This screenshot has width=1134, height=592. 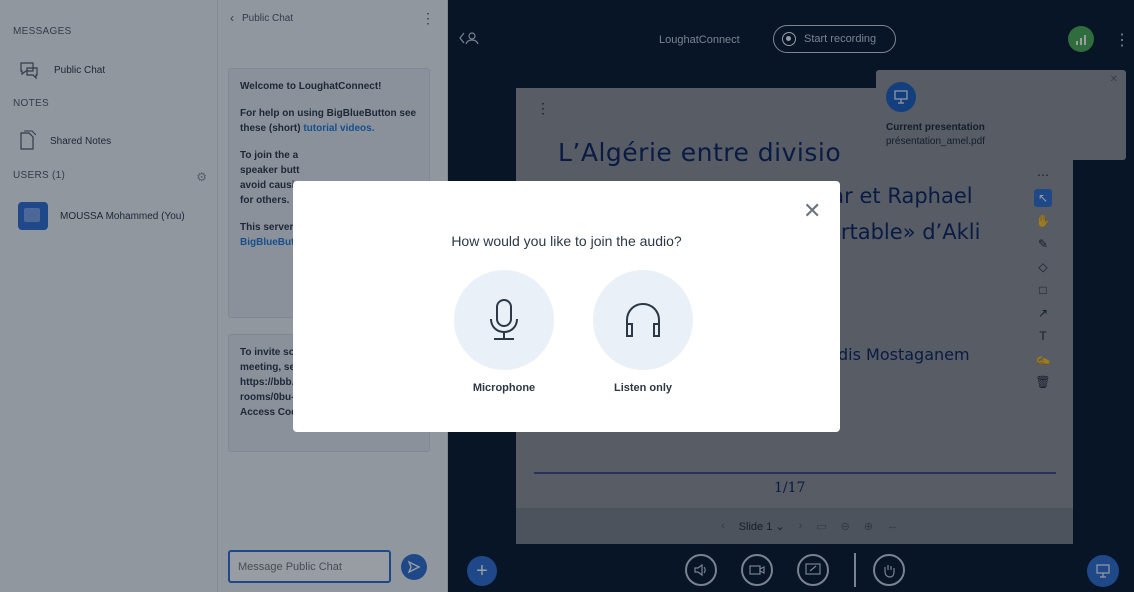 I want to click on listen-only-option: Listen only, so click(x=643, y=332).